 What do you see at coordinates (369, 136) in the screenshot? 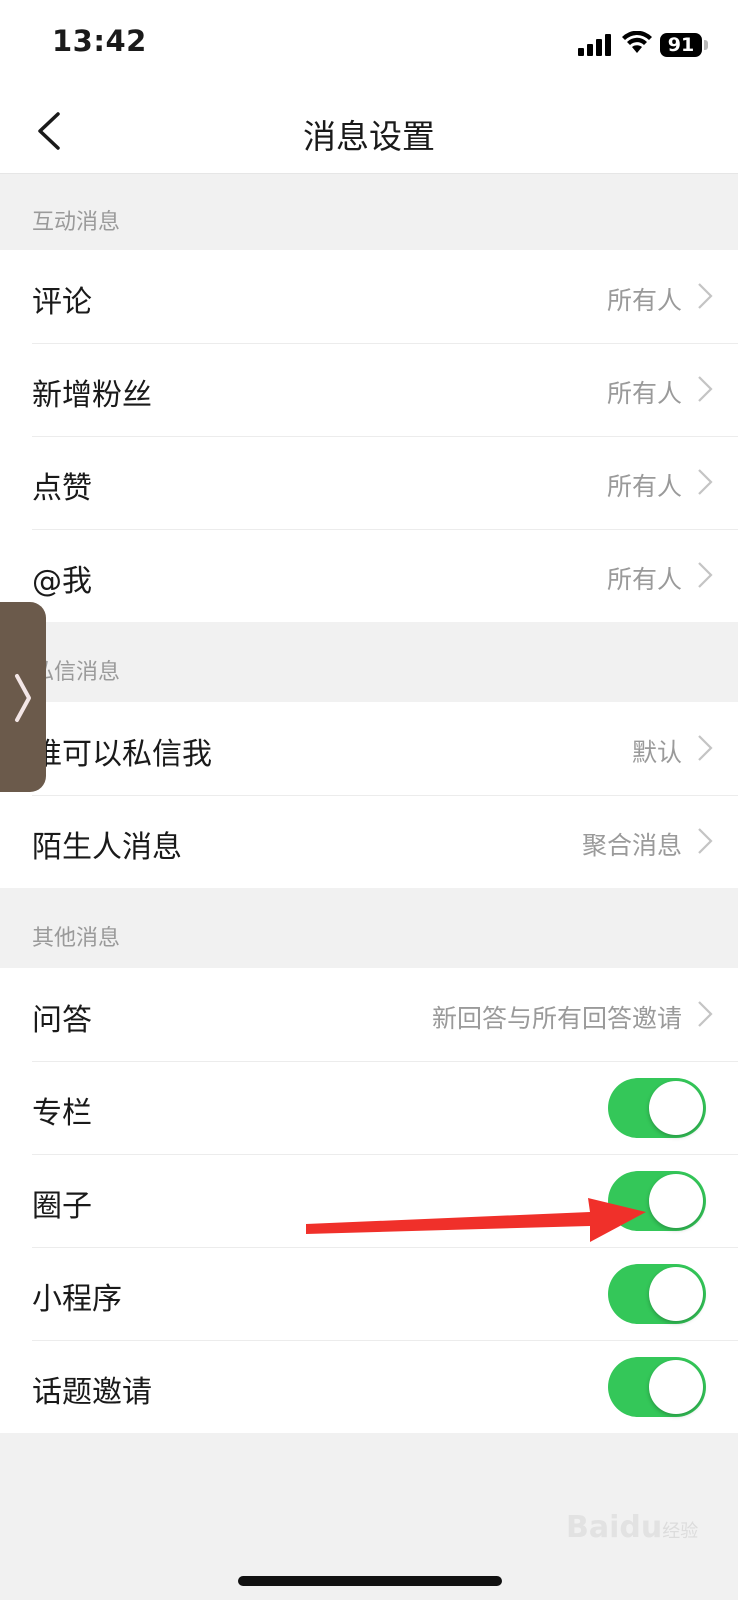
I see `page-title: 消息设置` at bounding box center [369, 136].